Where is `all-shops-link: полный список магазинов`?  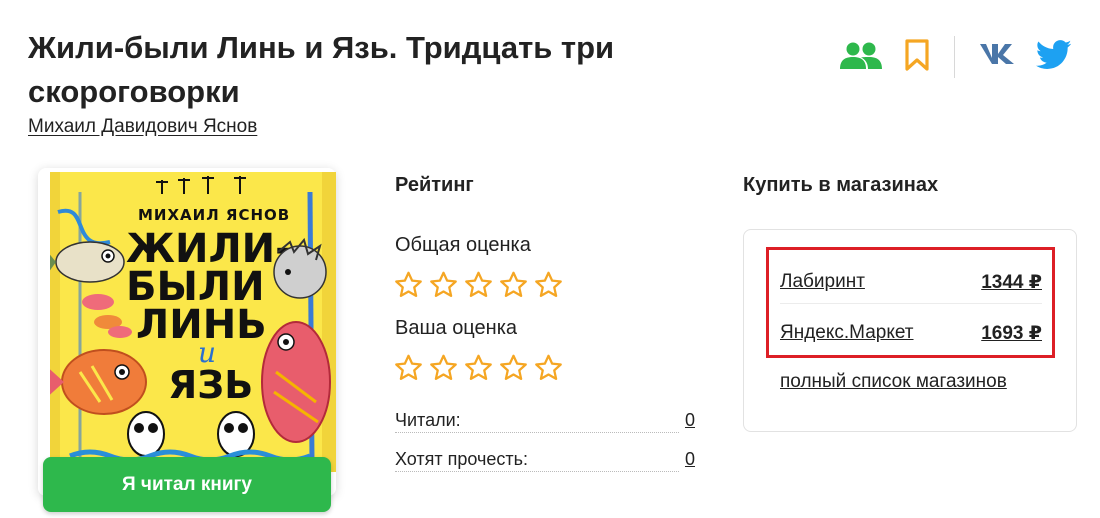 all-shops-link: полный список магазинов is located at coordinates (893, 382).